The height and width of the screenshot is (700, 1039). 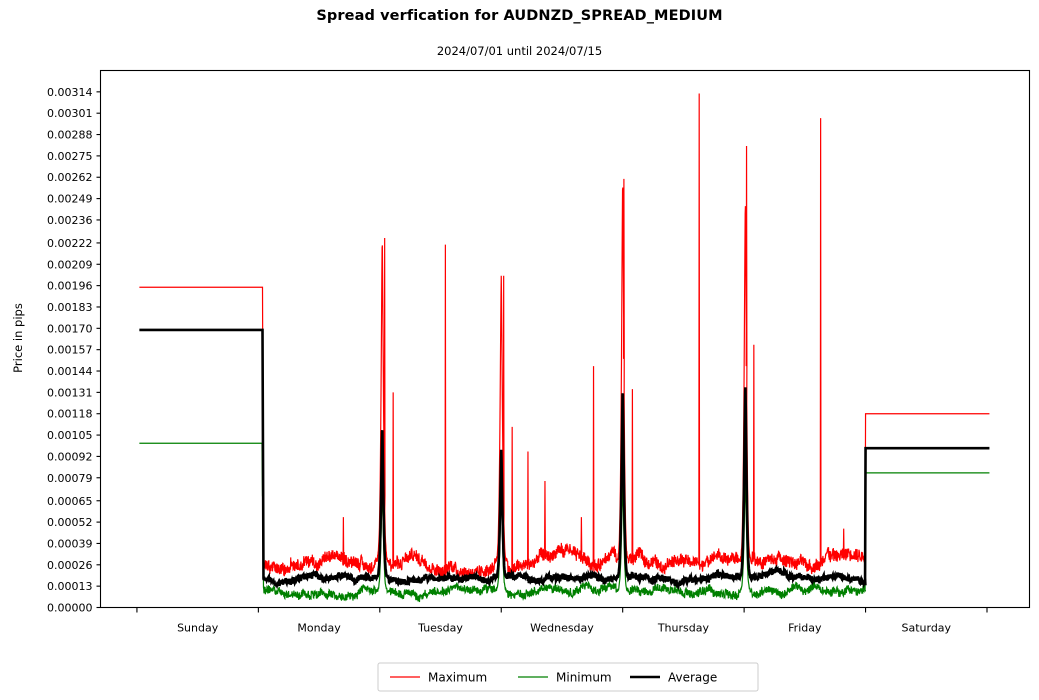 I want to click on y-tick-label: 0.00209, so click(x=70, y=264).